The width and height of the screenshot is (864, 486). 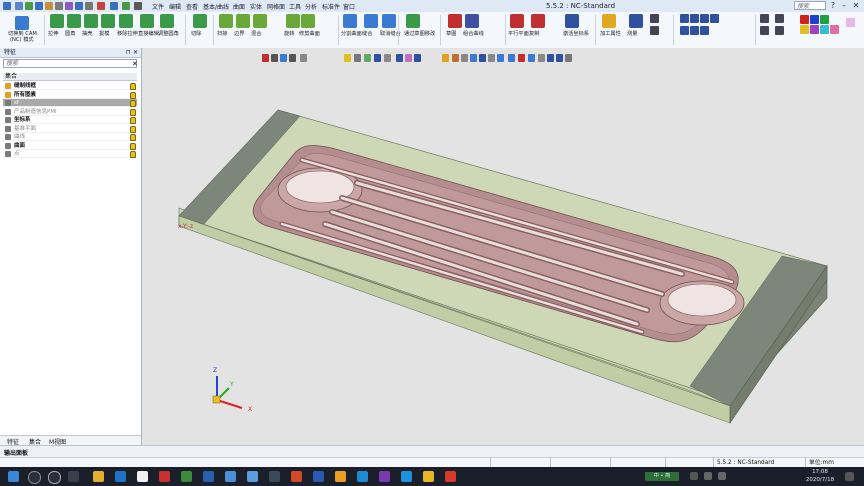 I want to click on menu-view: 查看, so click(x=192, y=6).